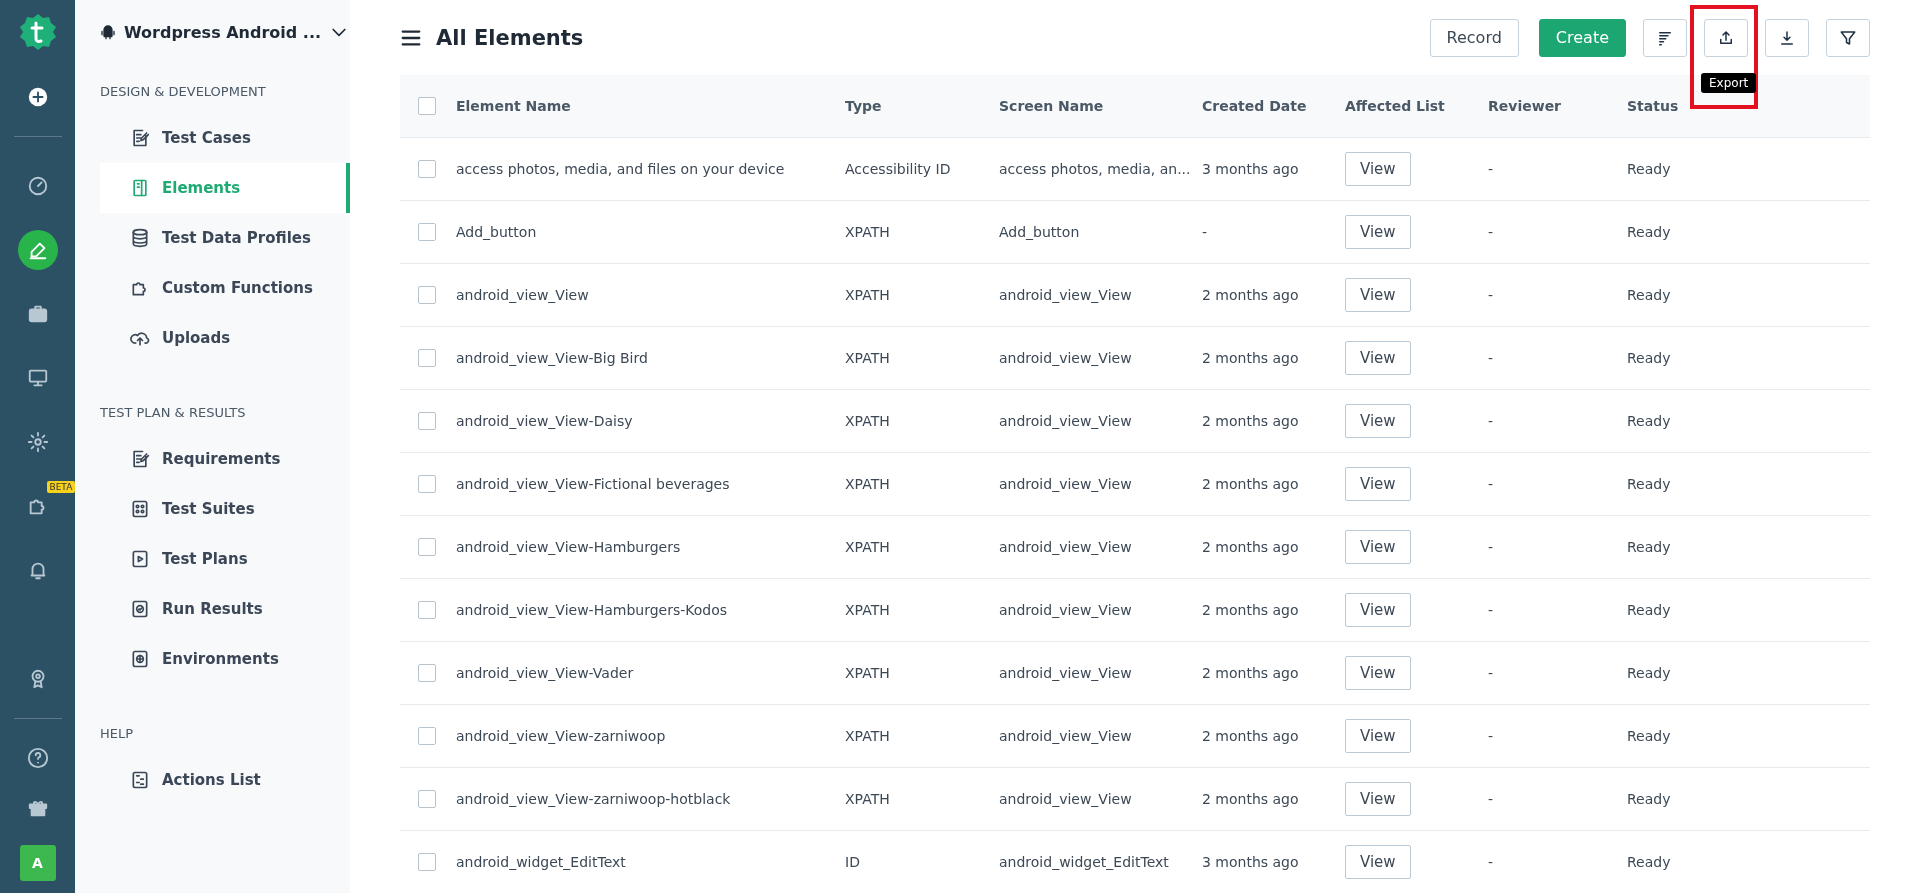 This screenshot has width=1920, height=893. I want to click on upload-button, so click(1726, 37).